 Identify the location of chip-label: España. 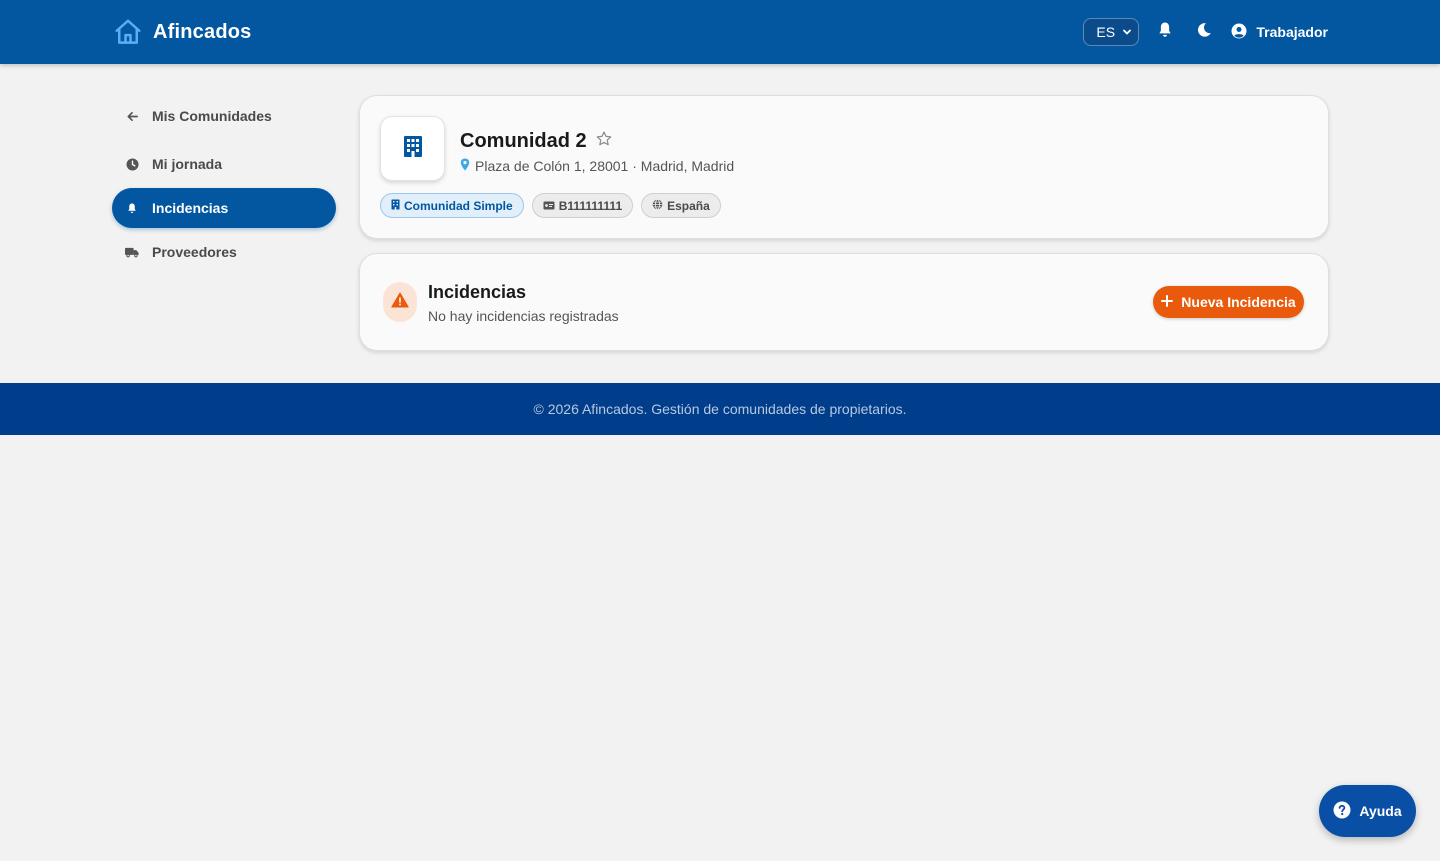
(688, 205).